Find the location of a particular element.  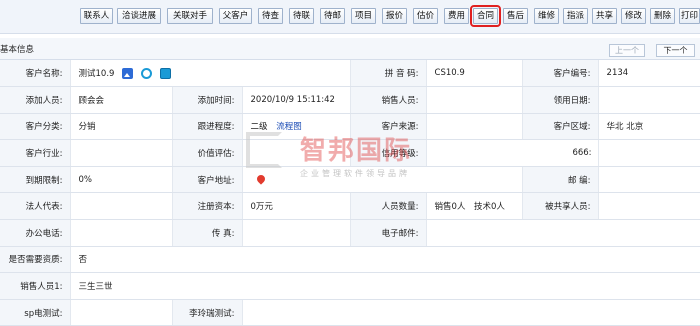

legal-rep-value is located at coordinates (121, 206).